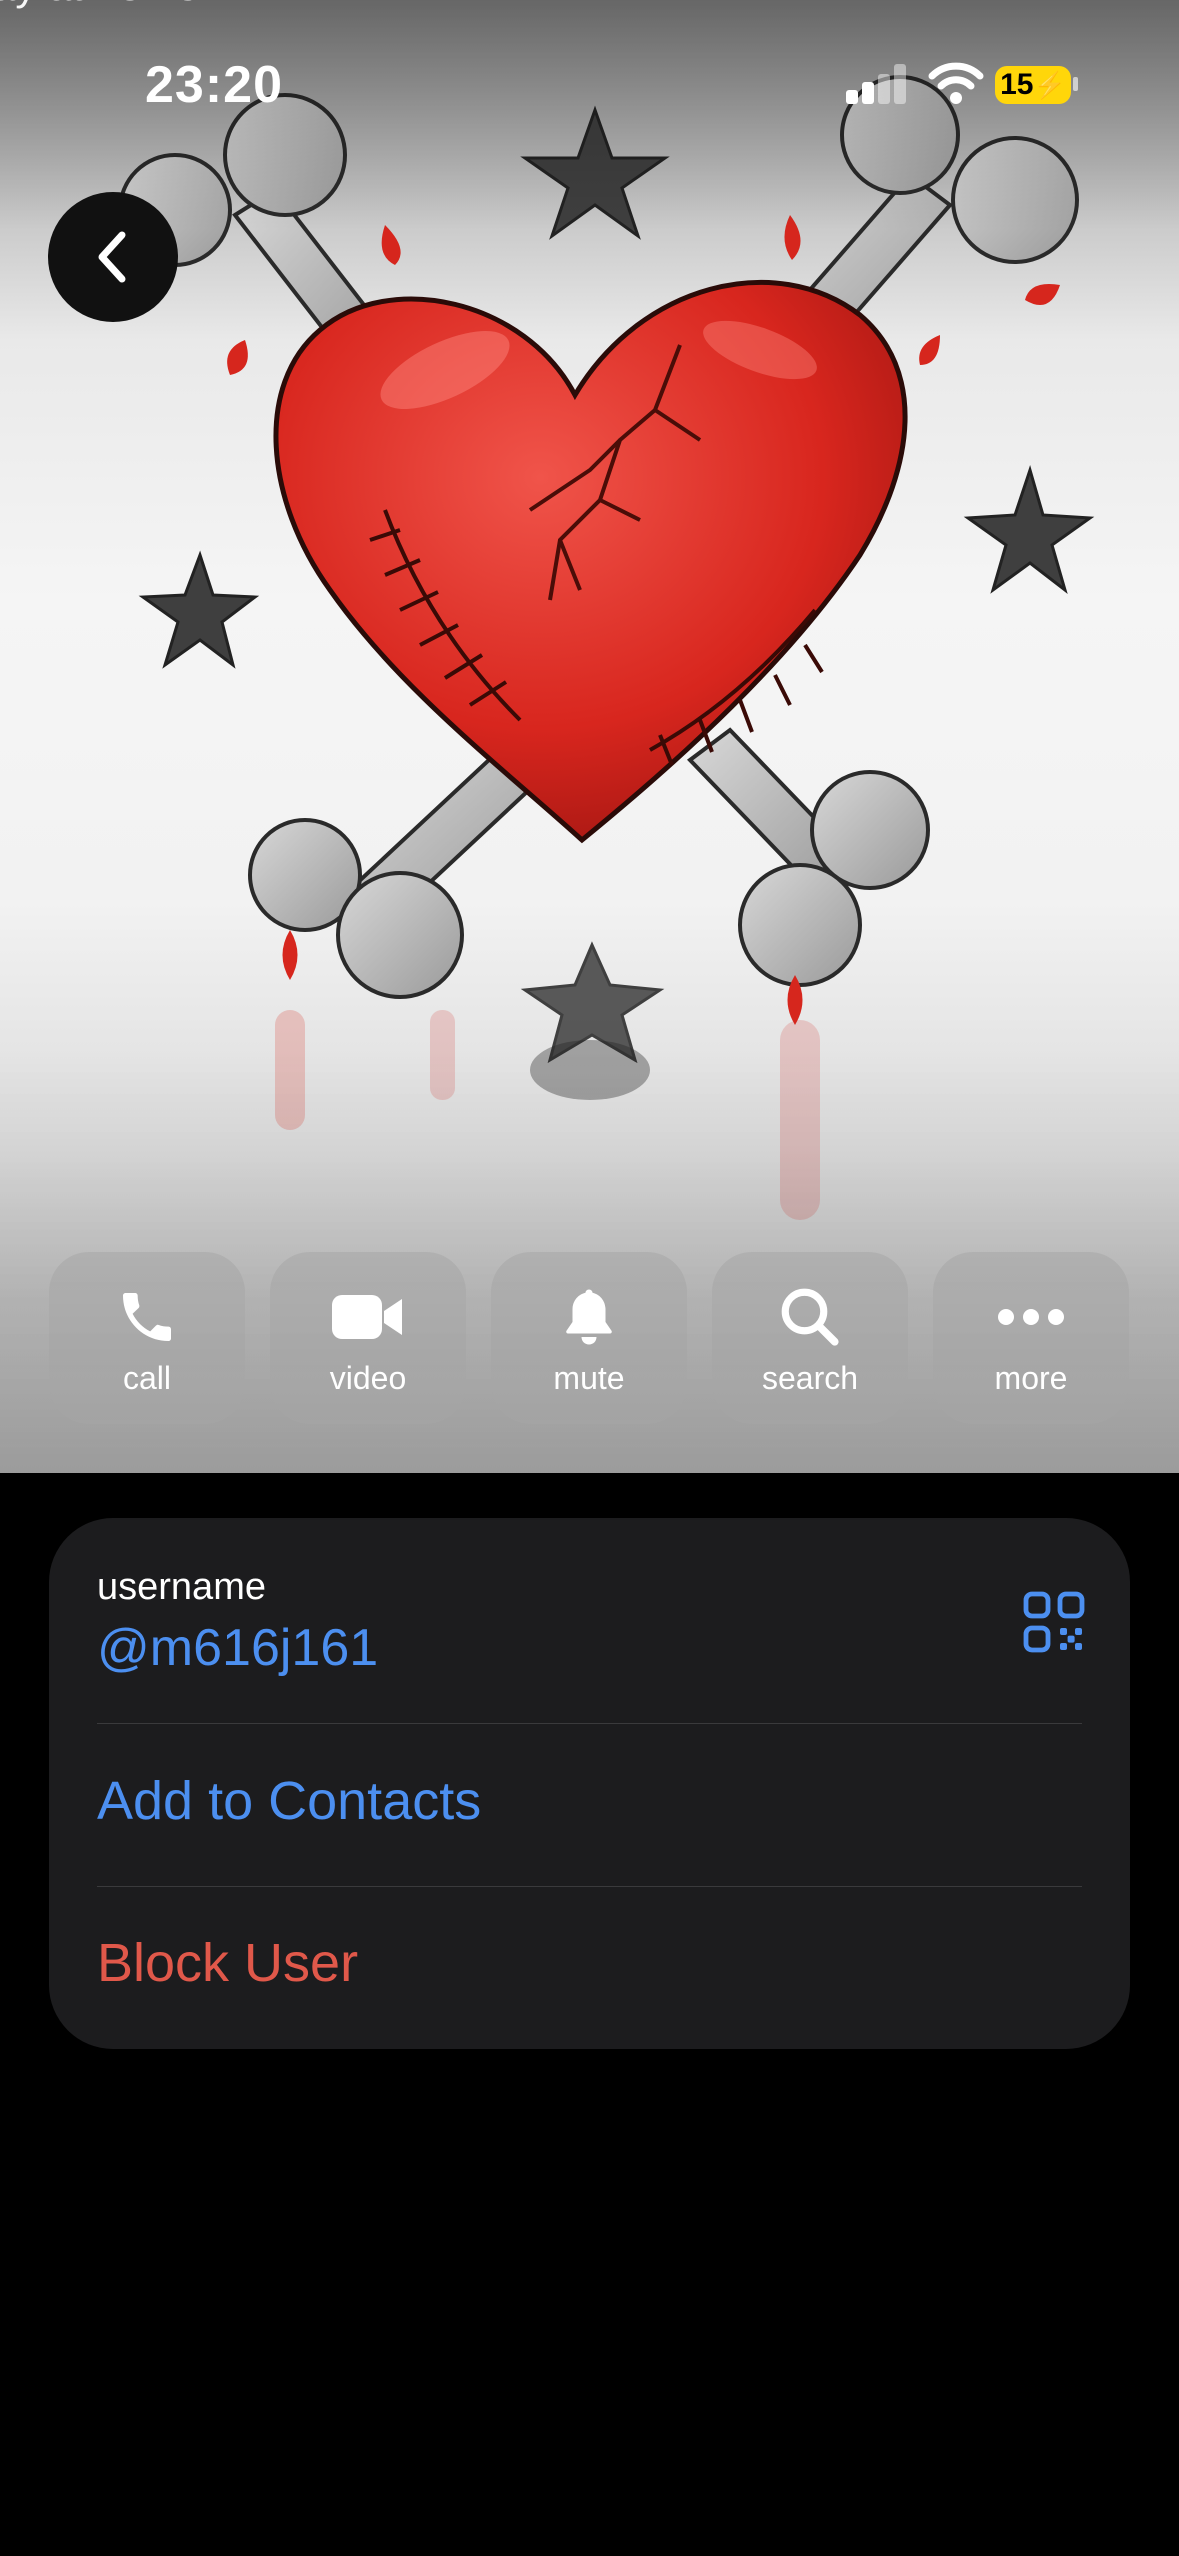  Describe the element at coordinates (1017, 84) in the screenshot. I see `battery-level: 15` at that location.